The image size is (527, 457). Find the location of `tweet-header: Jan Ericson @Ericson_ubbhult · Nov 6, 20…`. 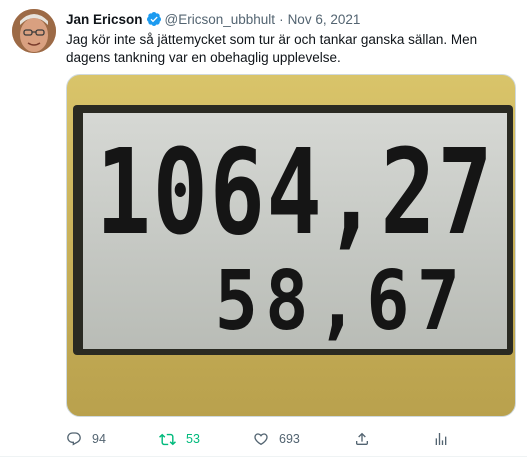

tweet-header: Jan Ericson @Ericson_ubbhult · Nov 6, 20… is located at coordinates (290, 19).